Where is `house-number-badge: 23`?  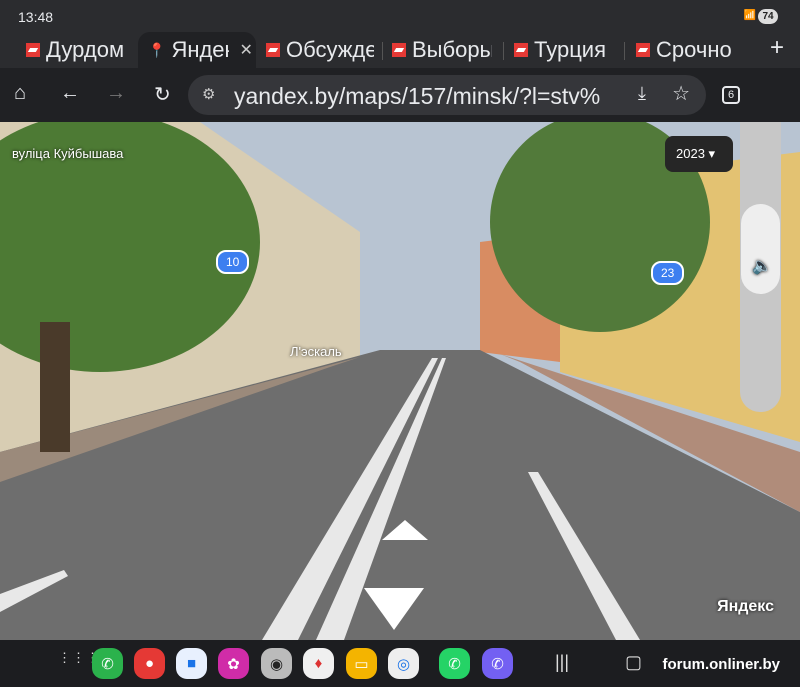 house-number-badge: 23 is located at coordinates (668, 273).